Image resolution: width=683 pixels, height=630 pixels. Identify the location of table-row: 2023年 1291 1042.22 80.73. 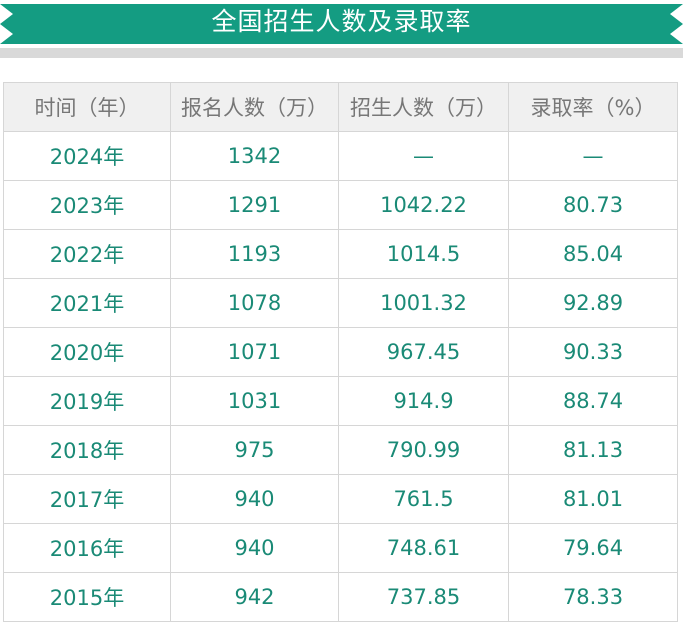
(340, 205).